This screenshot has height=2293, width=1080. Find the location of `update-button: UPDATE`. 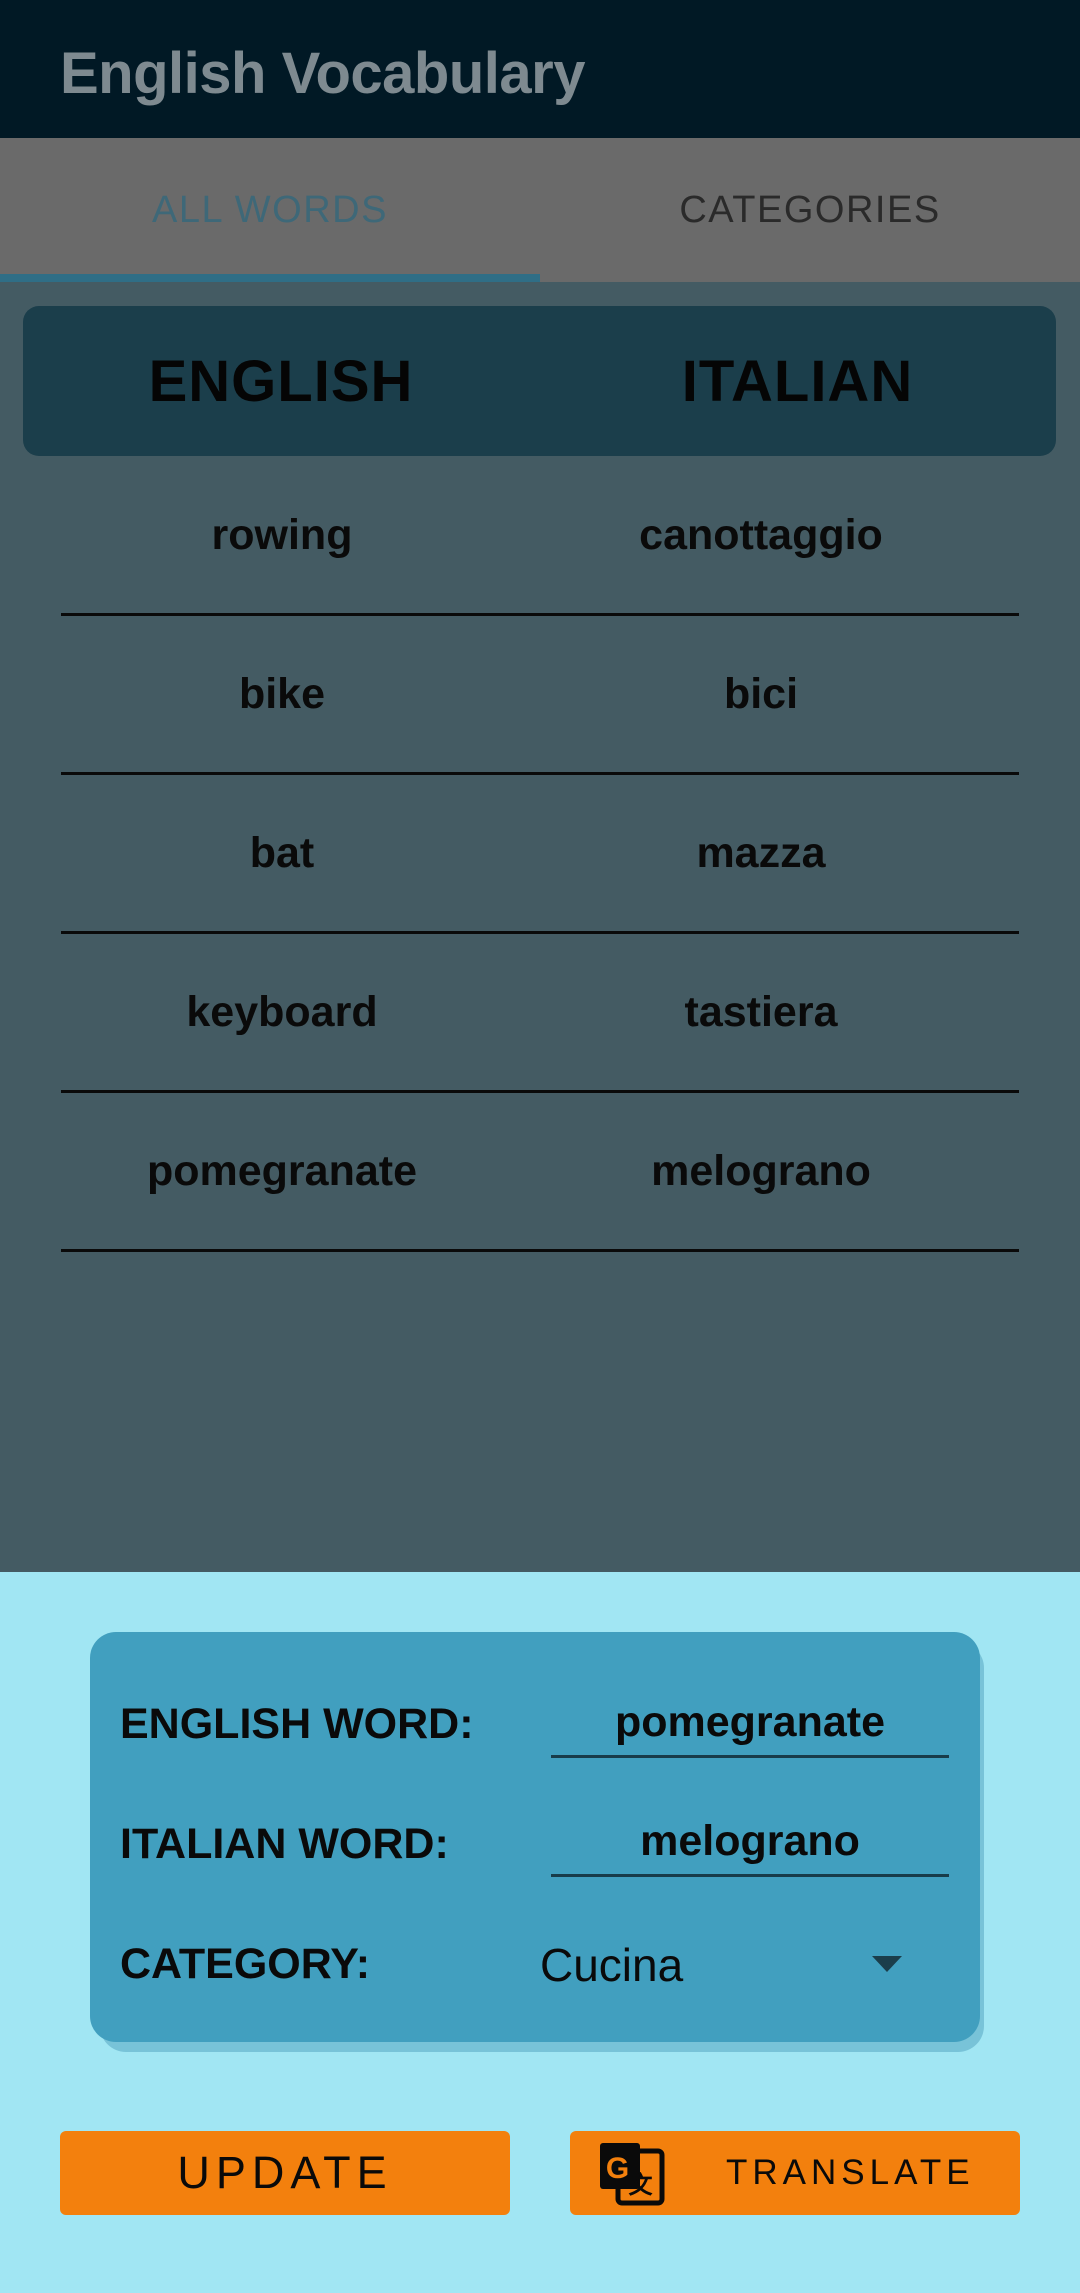

update-button: UPDATE is located at coordinates (285, 2173).